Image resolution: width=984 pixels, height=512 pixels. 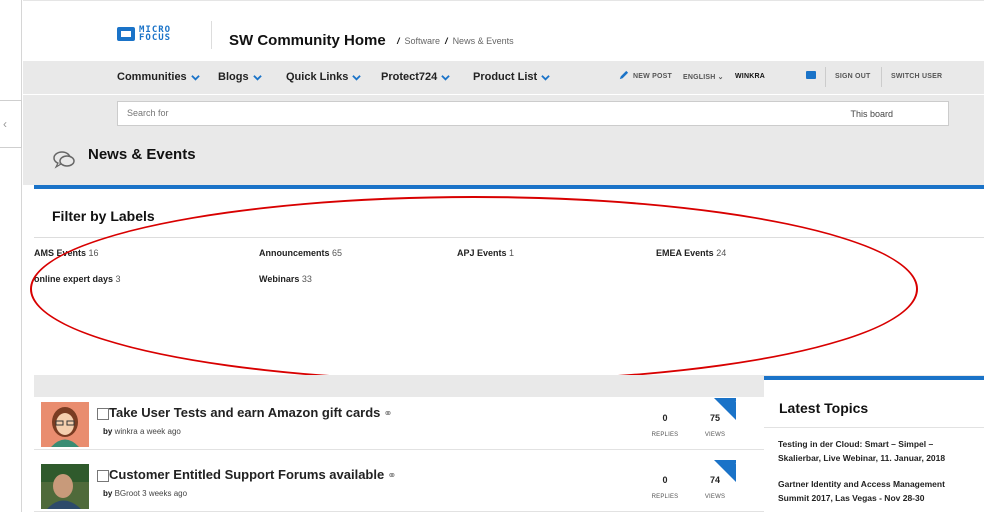 I want to click on label-online-expert-days: online expert days 3, so click(x=77, y=279).